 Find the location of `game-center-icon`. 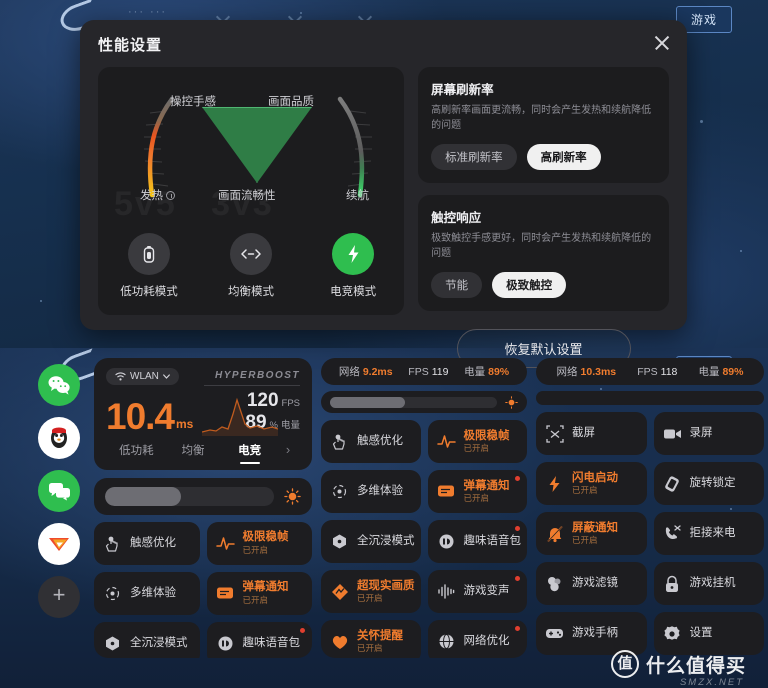

game-center-icon is located at coordinates (59, 544).